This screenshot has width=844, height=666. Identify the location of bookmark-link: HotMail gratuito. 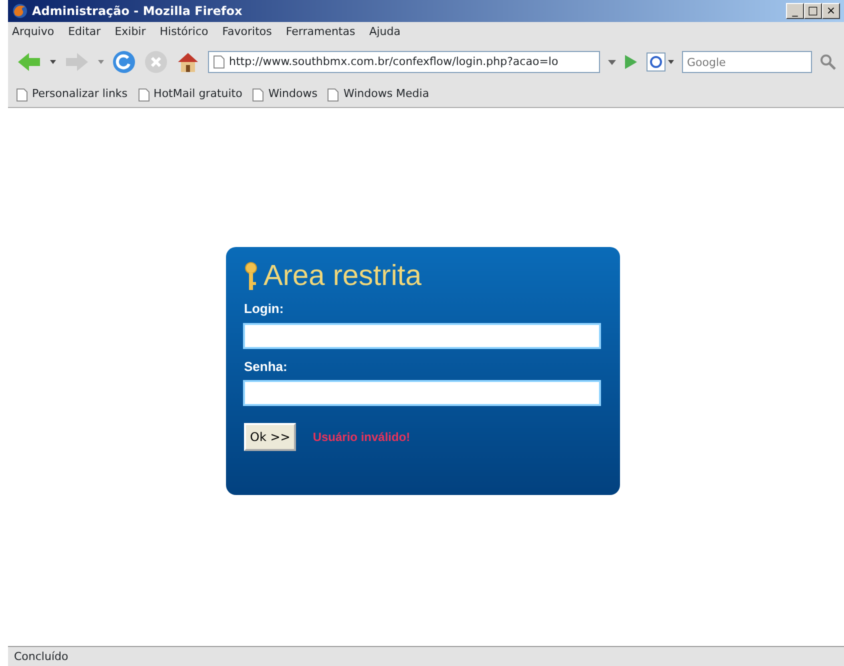
(198, 94).